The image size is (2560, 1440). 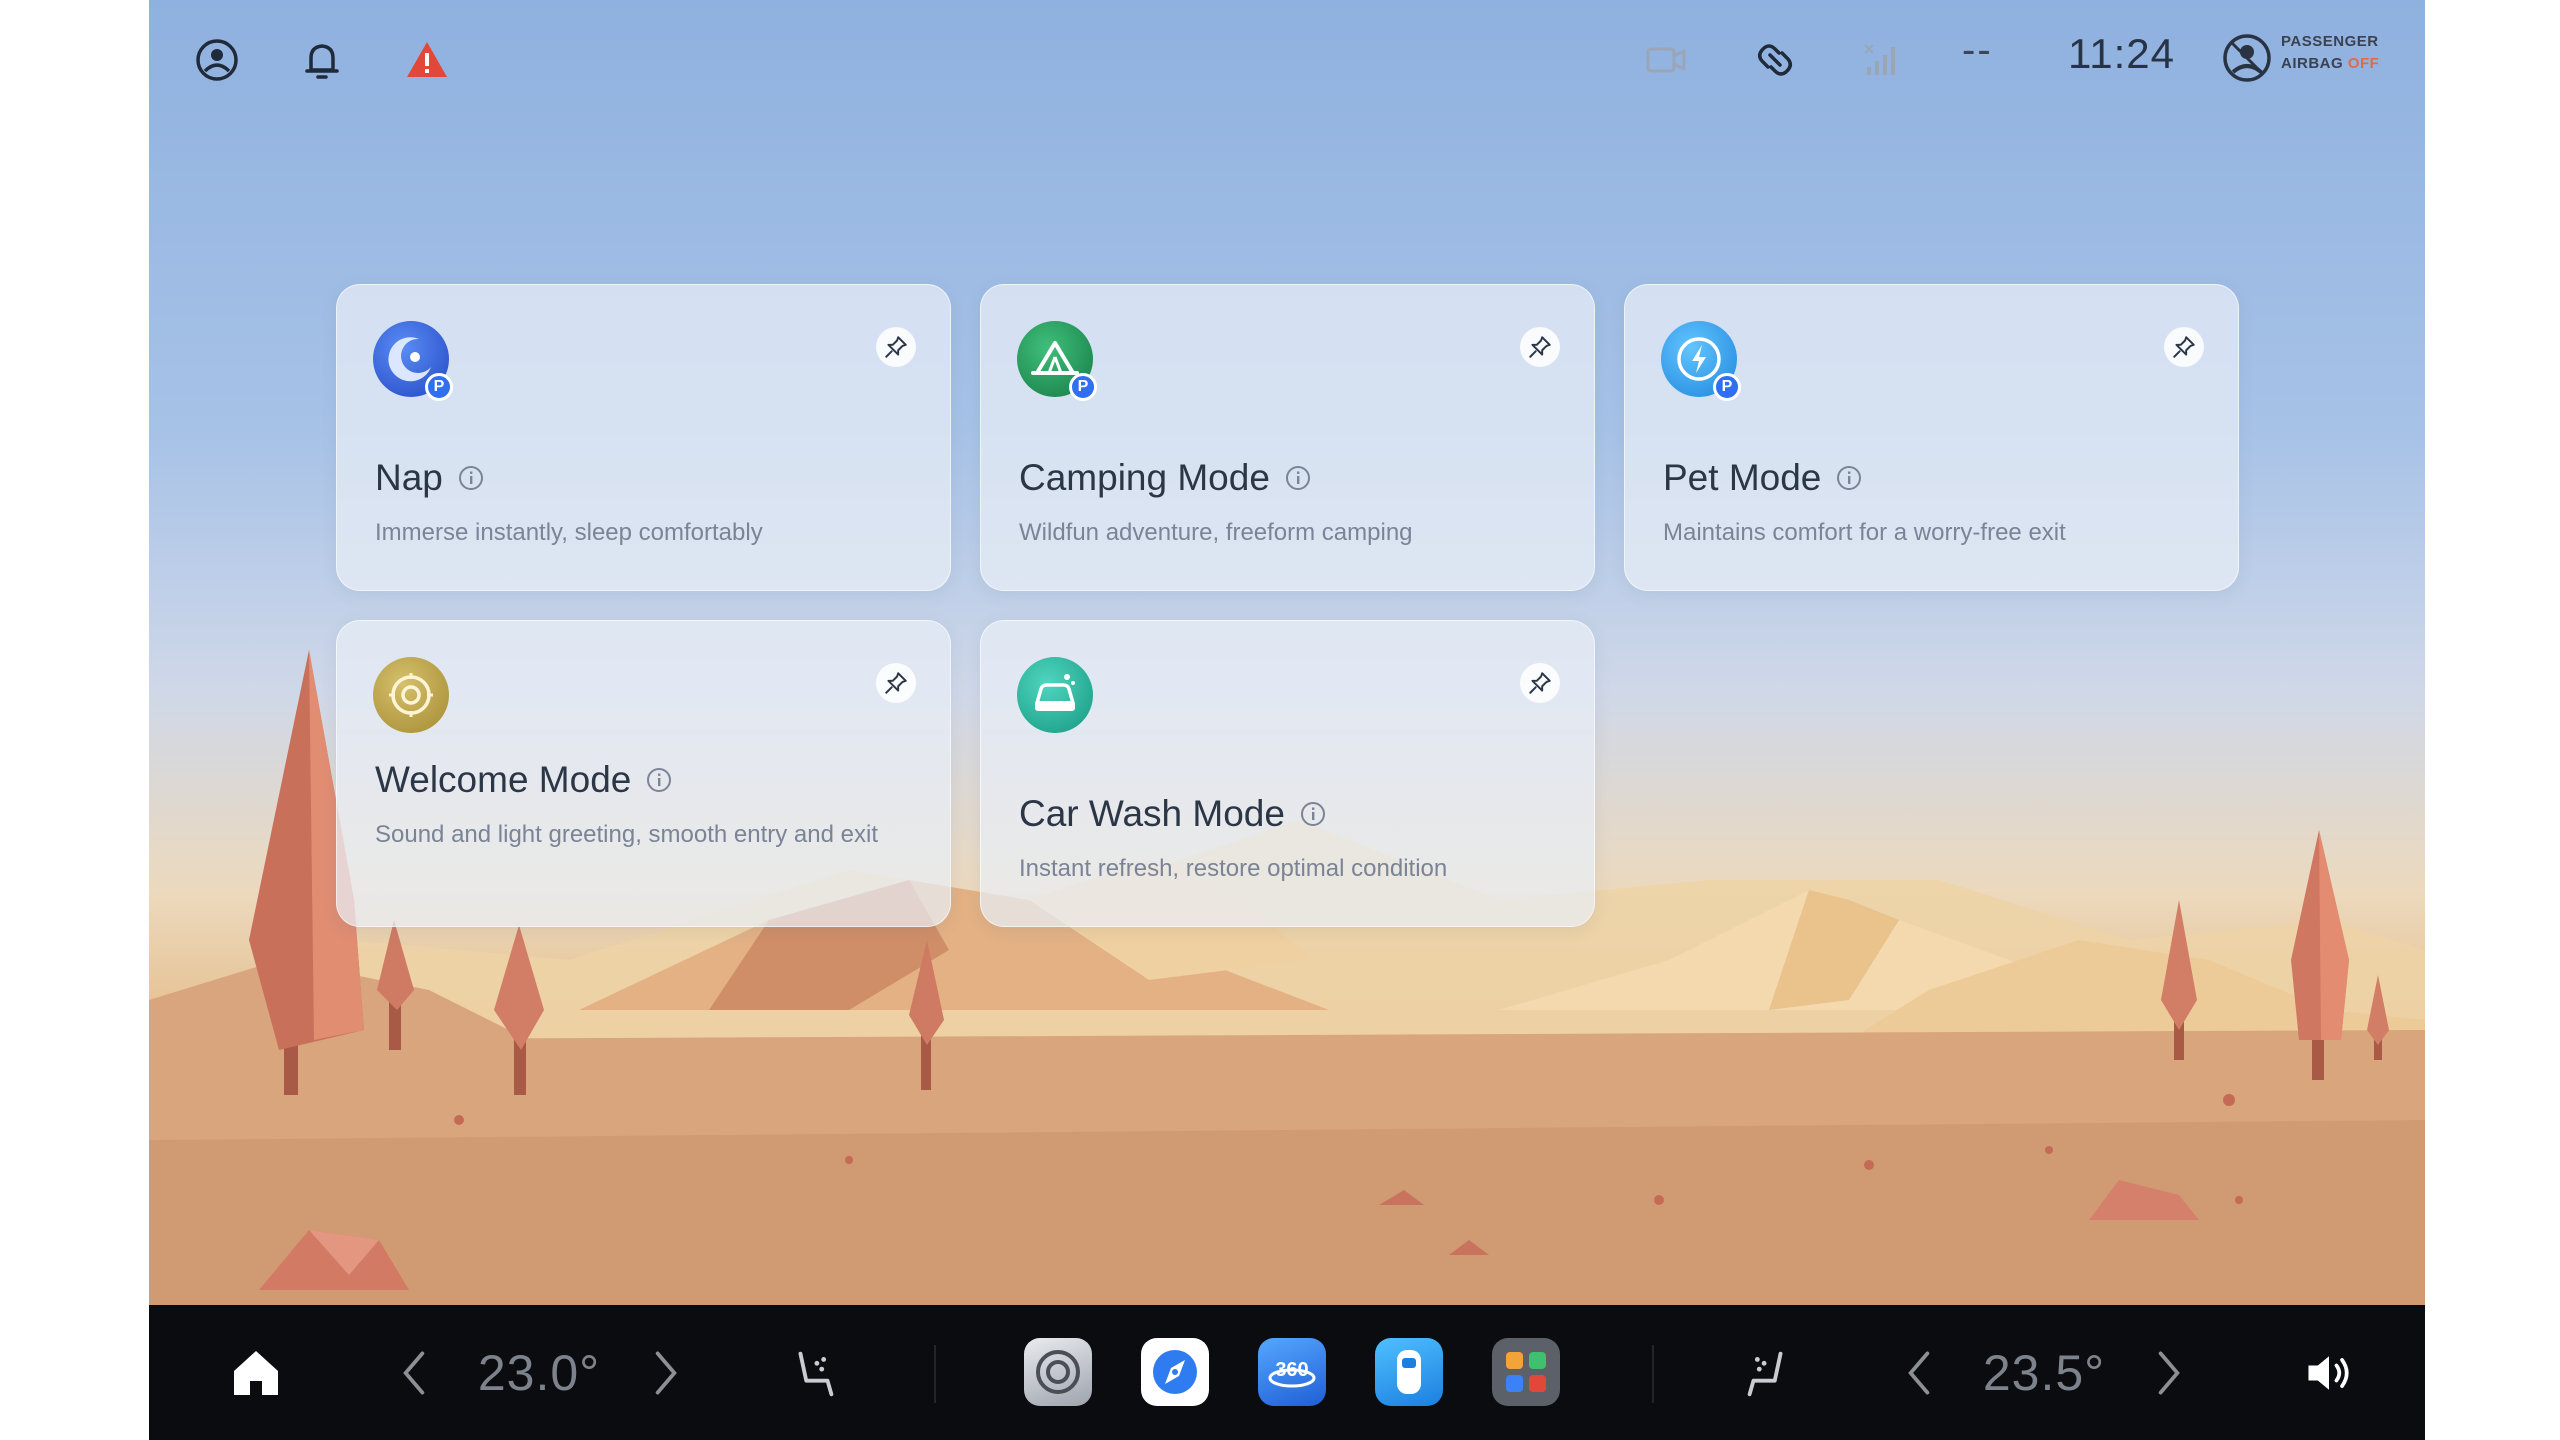 I want to click on card-subtitle: Maintains comfort for a worry-free exit, so click(x=1864, y=532).